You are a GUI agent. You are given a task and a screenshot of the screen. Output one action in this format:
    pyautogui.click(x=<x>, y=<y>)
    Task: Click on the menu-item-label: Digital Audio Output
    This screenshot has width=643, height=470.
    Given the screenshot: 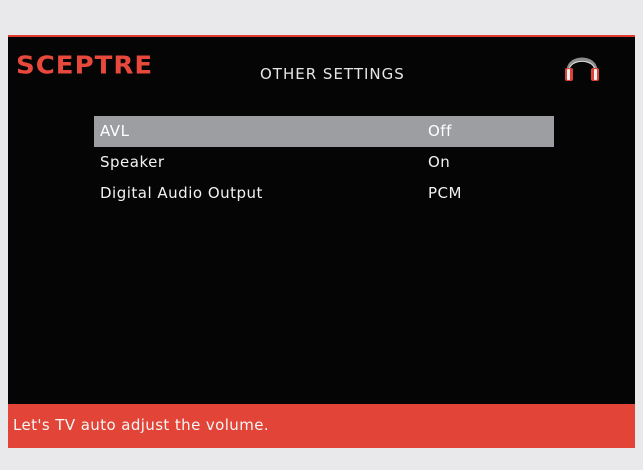 What is the action you would take?
    pyautogui.click(x=181, y=193)
    